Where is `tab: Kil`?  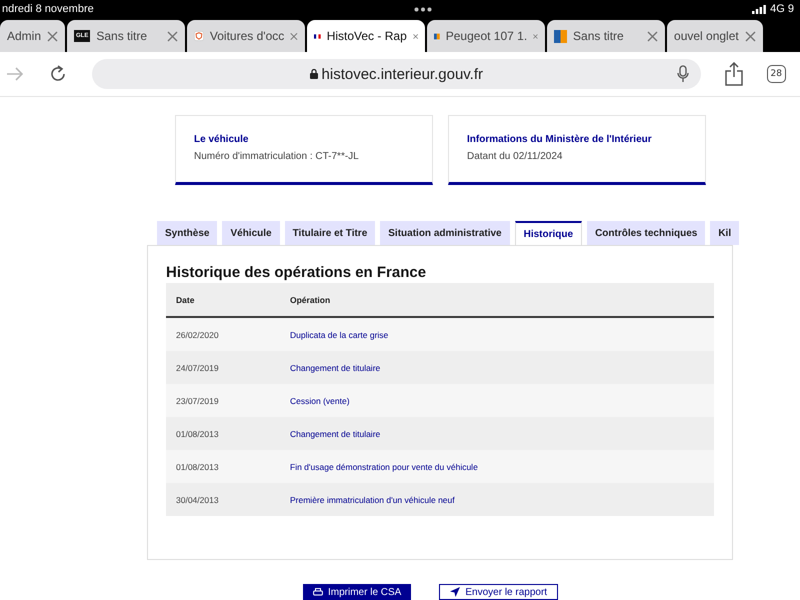 tab: Kil is located at coordinates (725, 233).